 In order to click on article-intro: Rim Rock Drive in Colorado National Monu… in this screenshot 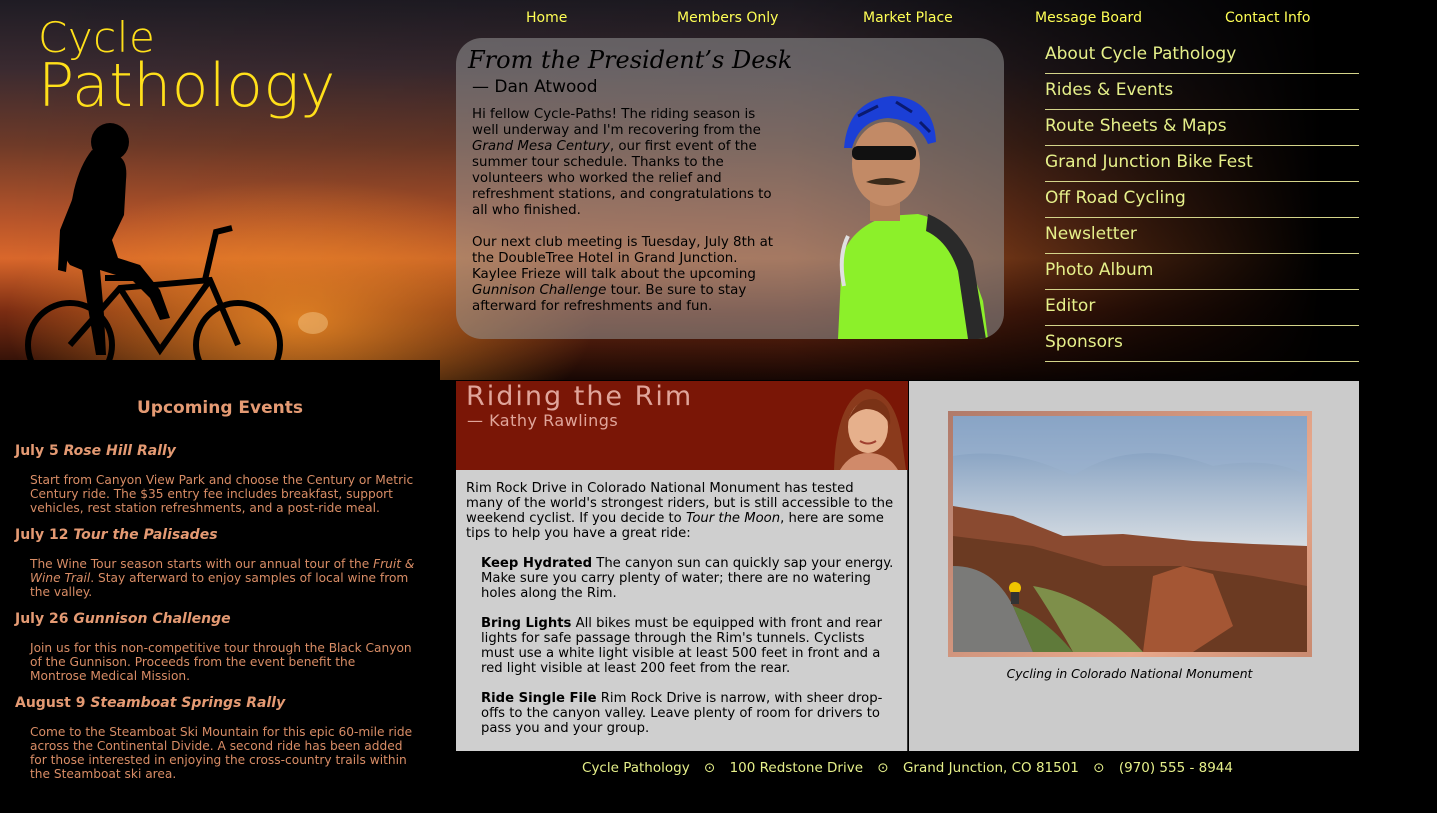, I will do `click(680, 511)`.